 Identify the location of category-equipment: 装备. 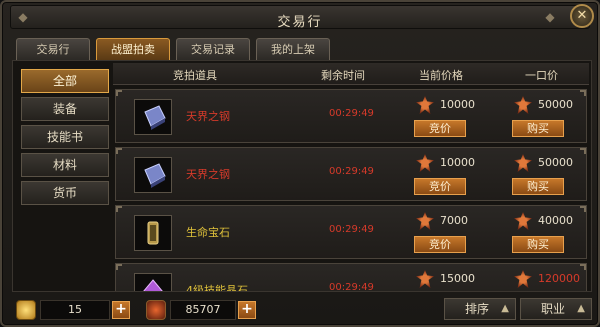
(65, 109).